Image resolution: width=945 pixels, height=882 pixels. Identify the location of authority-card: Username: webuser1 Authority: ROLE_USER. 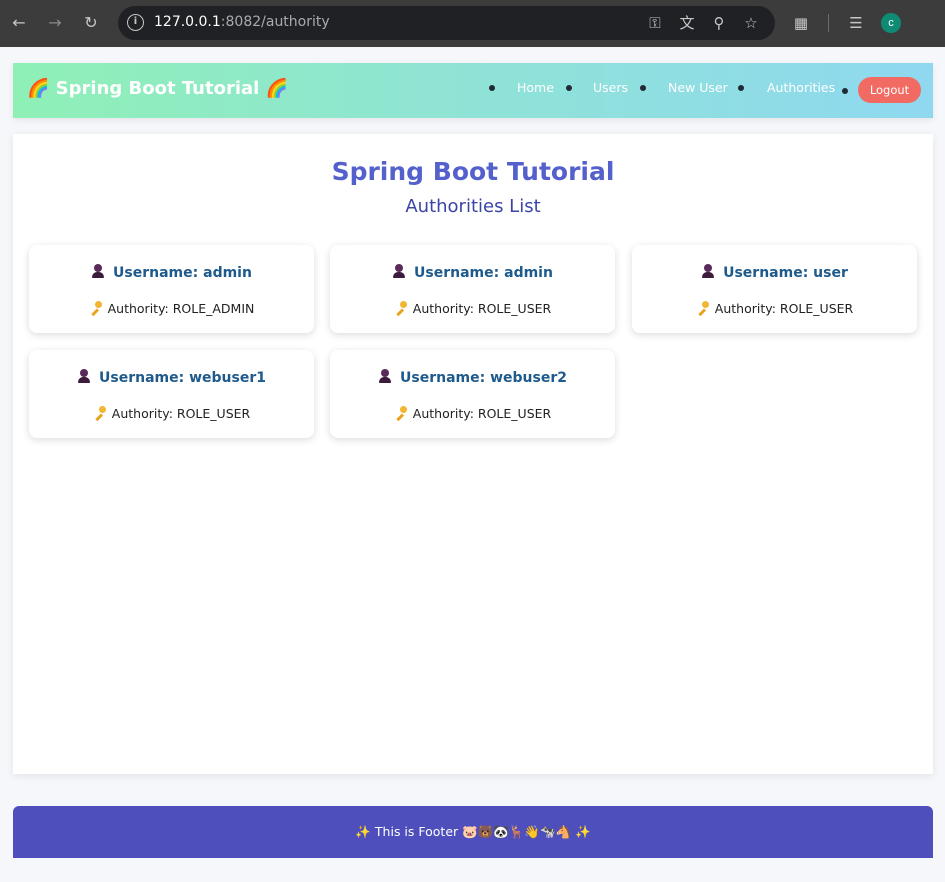
(171, 394).